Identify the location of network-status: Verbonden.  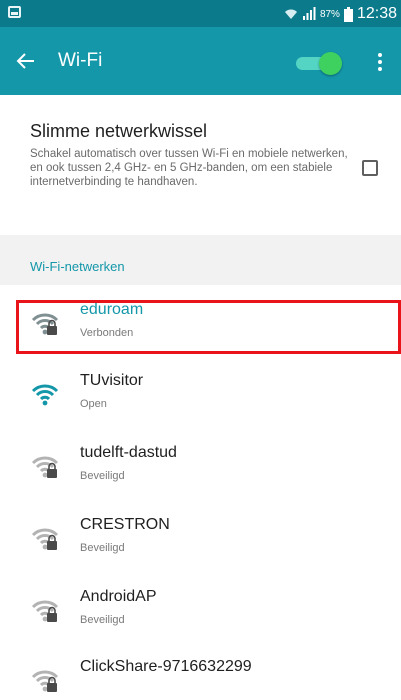
(107, 333).